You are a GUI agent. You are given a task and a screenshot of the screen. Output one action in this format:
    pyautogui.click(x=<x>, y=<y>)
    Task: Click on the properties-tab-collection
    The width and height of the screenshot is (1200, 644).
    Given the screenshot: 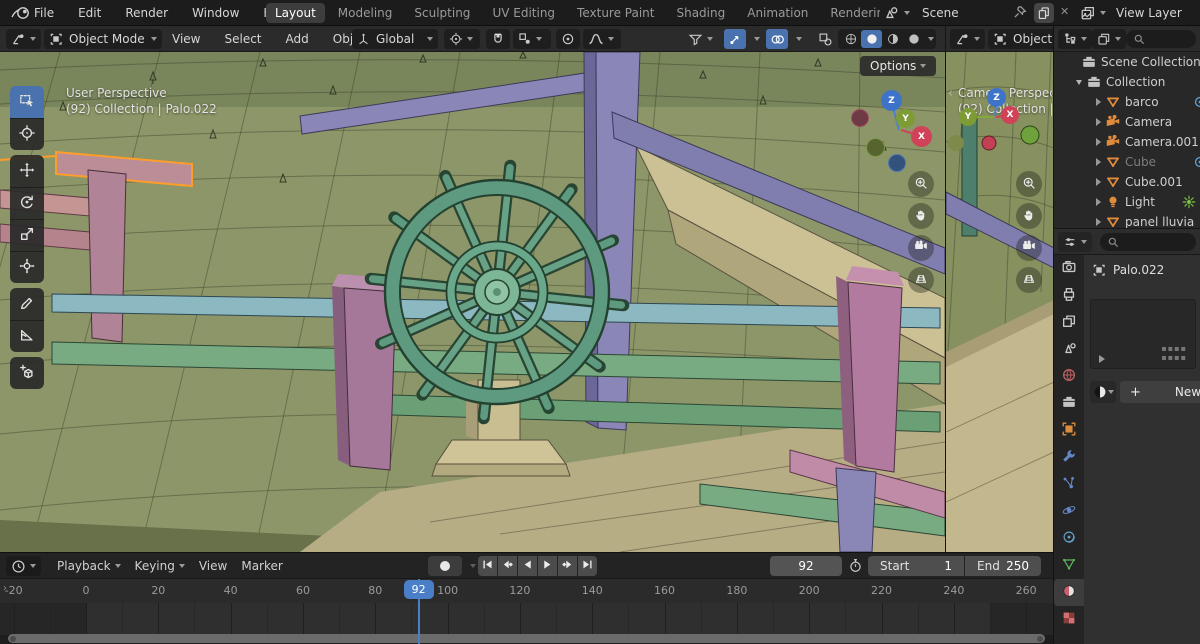 What is the action you would take?
    pyautogui.click(x=1069, y=403)
    